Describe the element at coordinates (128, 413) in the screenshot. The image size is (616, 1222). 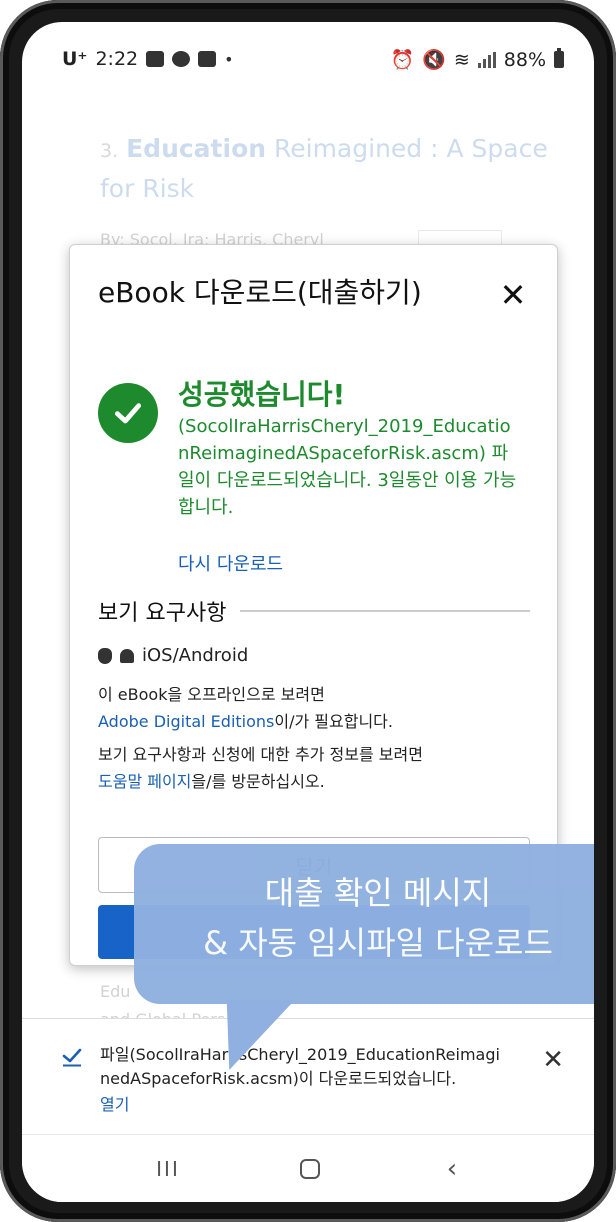
I see `check-circle-icon` at that location.